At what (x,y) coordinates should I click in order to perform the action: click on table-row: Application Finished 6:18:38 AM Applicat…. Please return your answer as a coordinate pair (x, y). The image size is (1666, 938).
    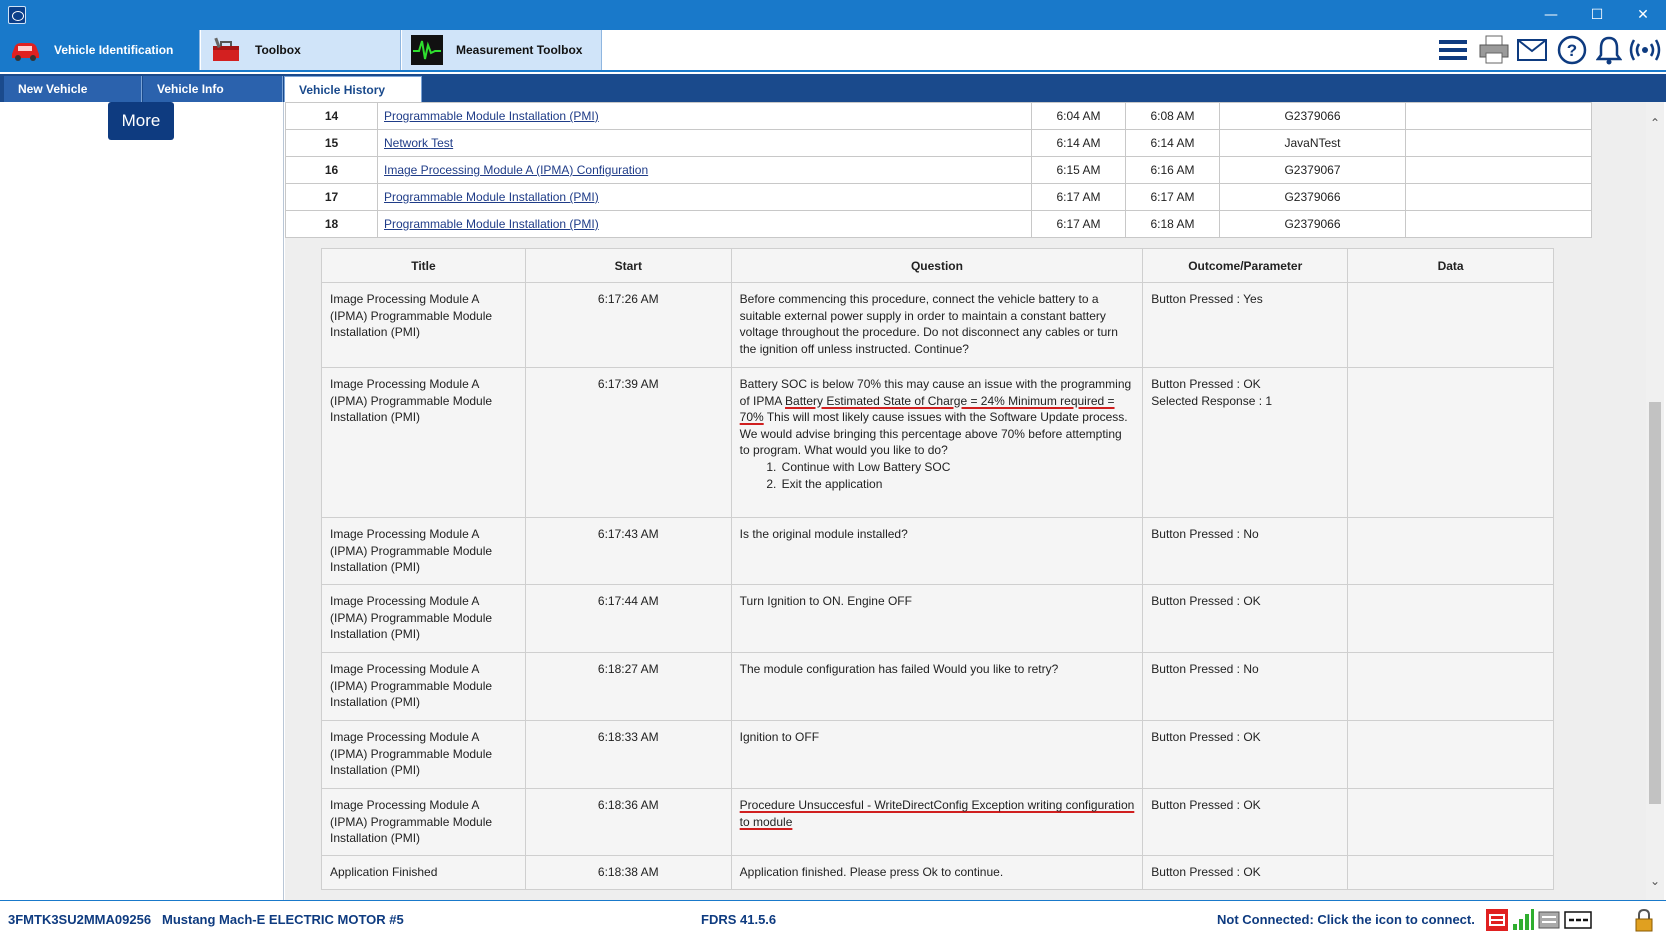
    Looking at the image, I should click on (937, 872).